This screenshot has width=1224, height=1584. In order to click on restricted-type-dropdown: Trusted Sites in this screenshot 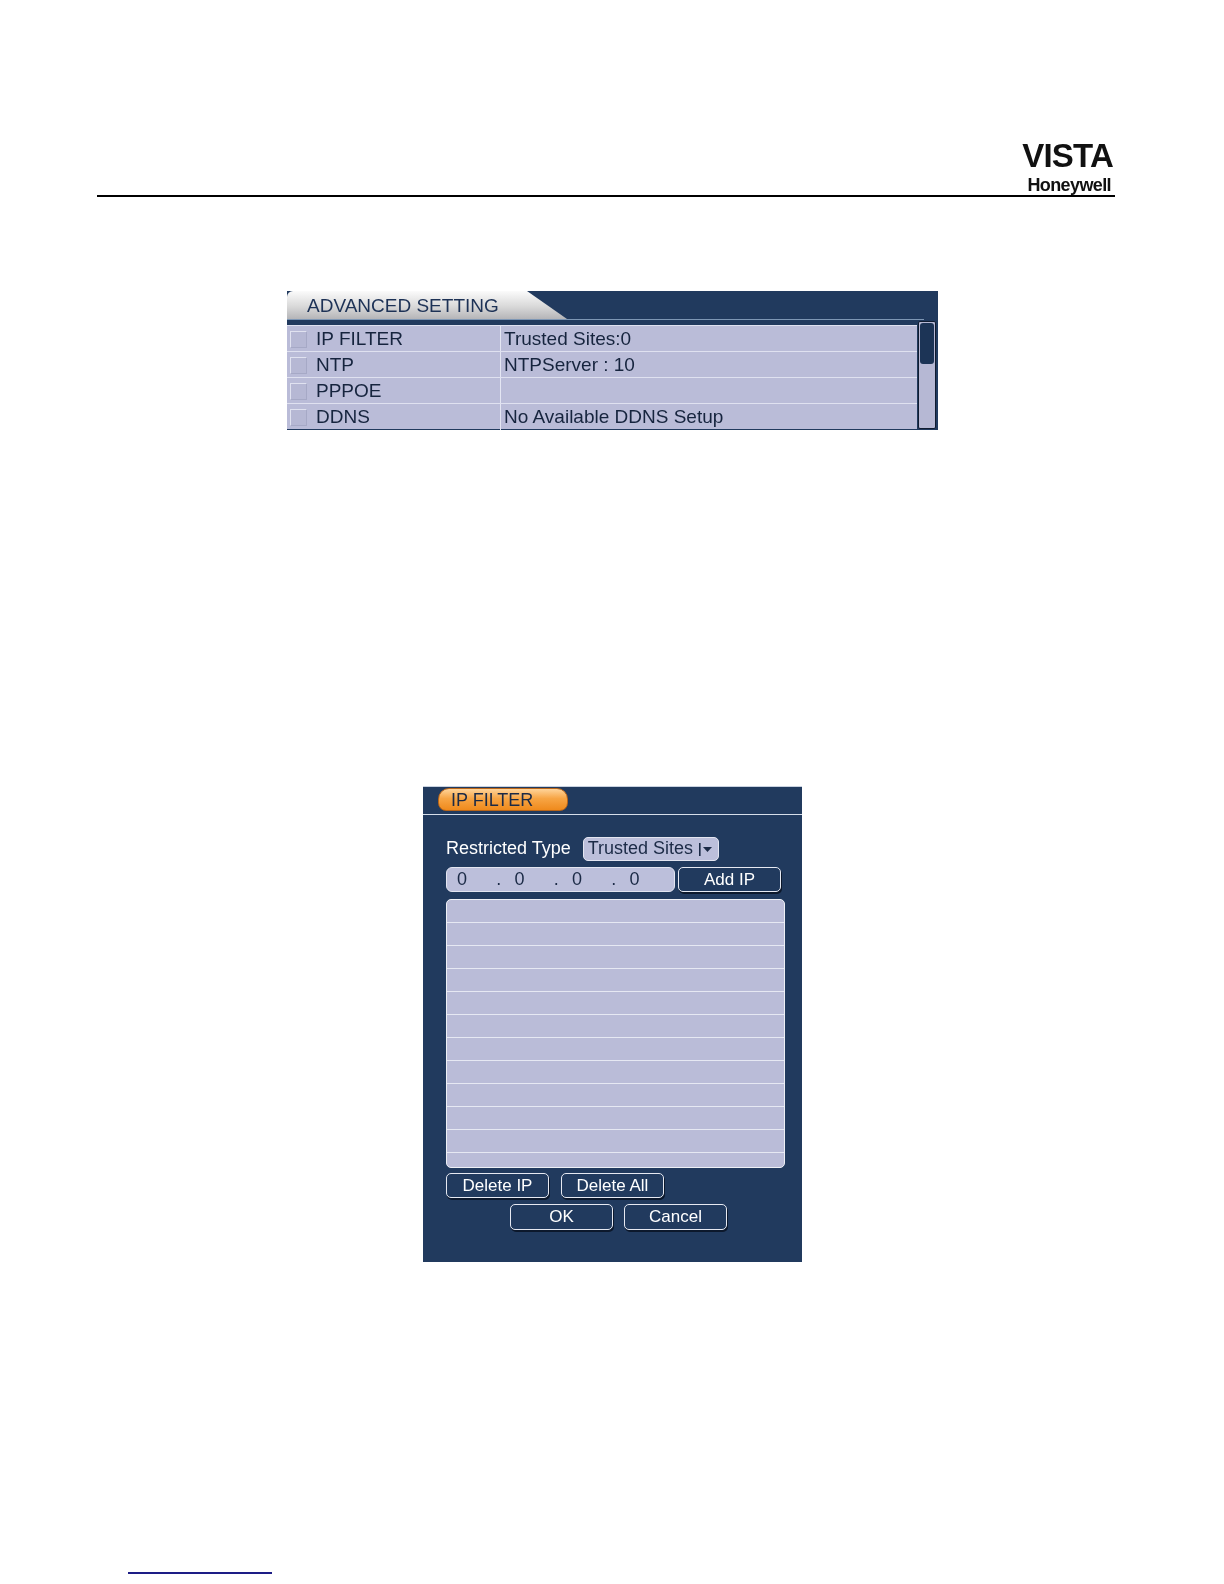, I will do `click(650, 848)`.